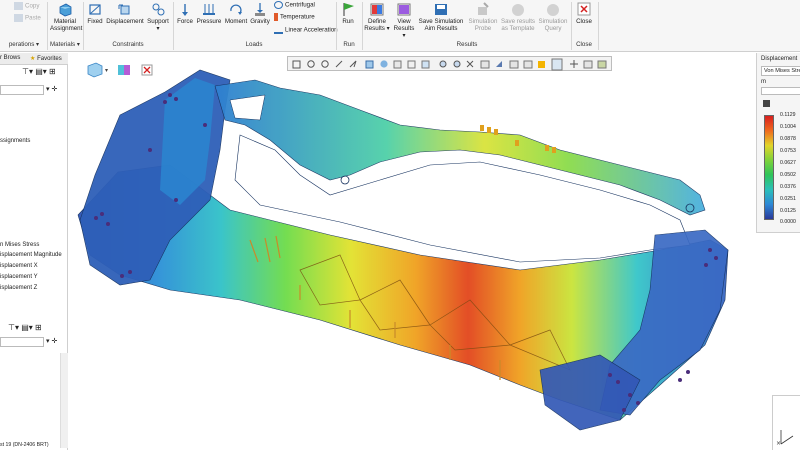 The height and width of the screenshot is (450, 800). What do you see at coordinates (483, 8) in the screenshot?
I see `probe-icon` at bounding box center [483, 8].